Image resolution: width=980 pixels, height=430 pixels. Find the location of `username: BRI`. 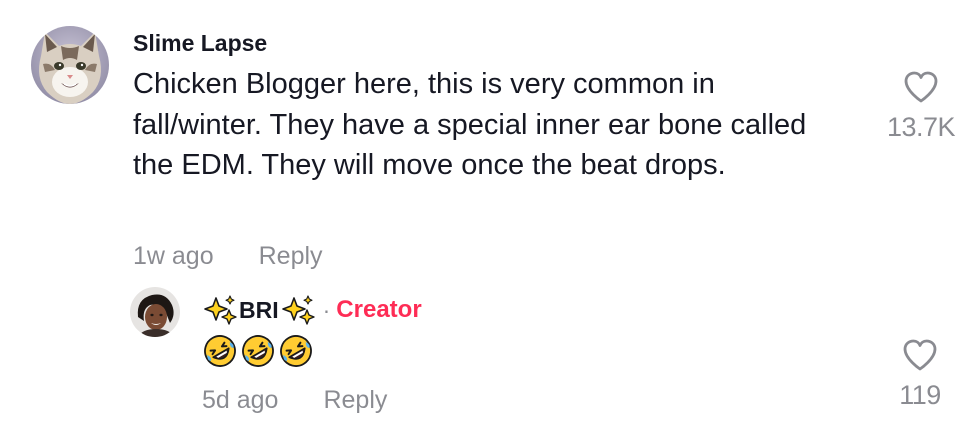

username: BRI is located at coordinates (259, 310).